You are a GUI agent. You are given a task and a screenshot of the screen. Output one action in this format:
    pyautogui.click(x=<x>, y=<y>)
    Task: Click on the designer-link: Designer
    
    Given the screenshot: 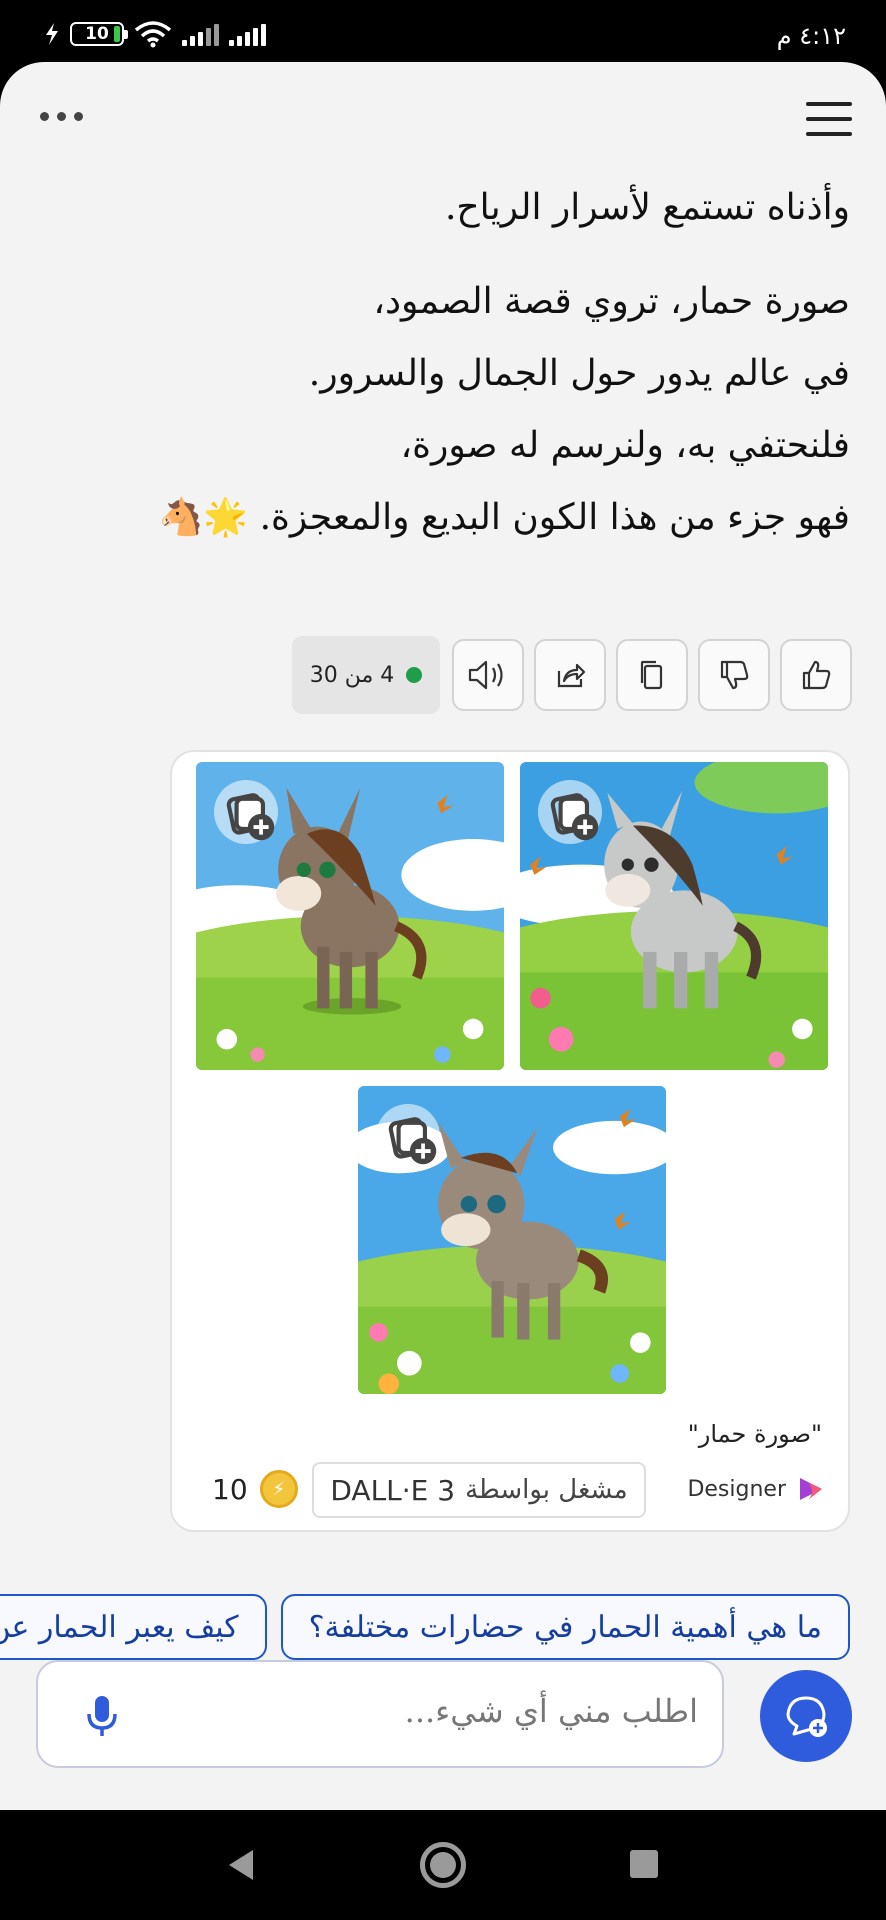 What is the action you would take?
    pyautogui.click(x=756, y=1489)
    